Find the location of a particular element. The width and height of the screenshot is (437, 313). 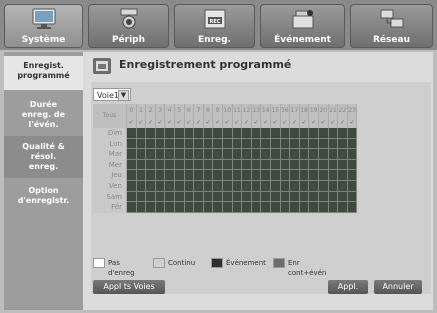

cancel-button: Annuler is located at coordinates (398, 287).